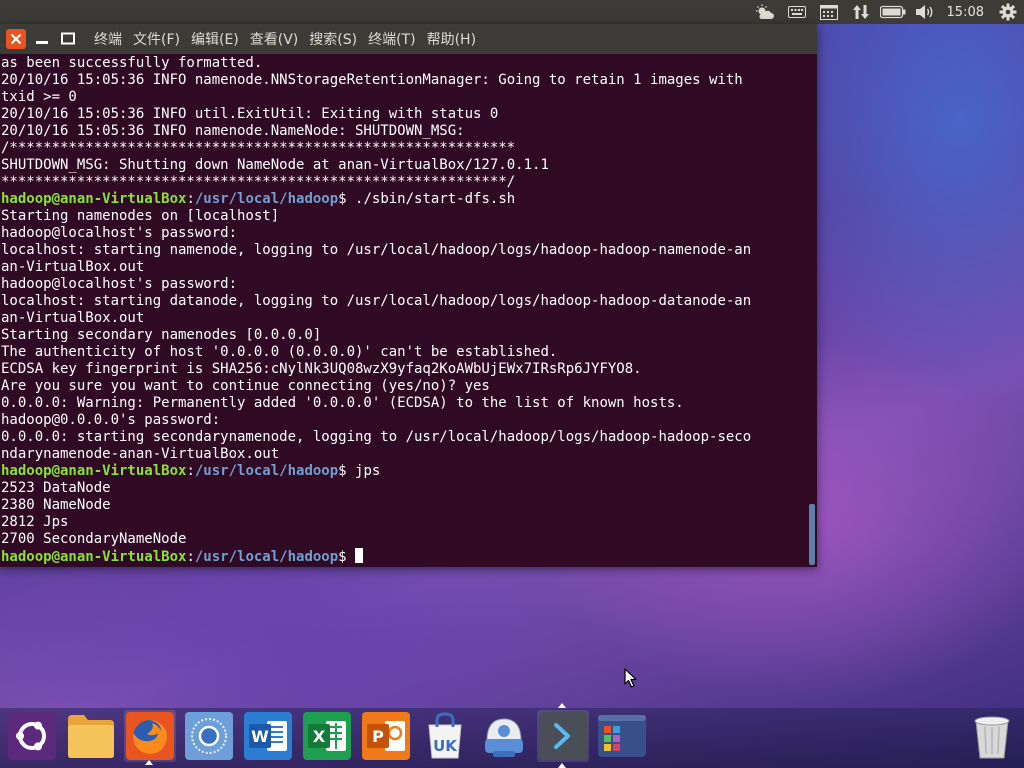 The image size is (1024, 768). Describe the element at coordinates (404, 335) in the screenshot. I see `terminal-output-line: Starting secondary namenodes [0.0.0.0]` at that location.